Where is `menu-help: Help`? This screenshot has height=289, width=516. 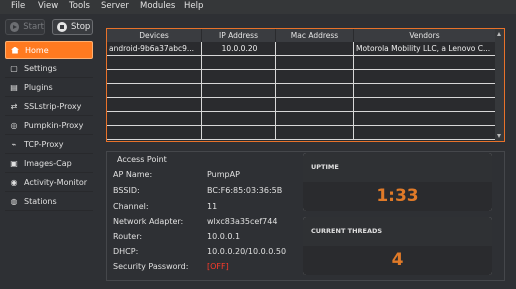
menu-help: Help is located at coordinates (193, 6).